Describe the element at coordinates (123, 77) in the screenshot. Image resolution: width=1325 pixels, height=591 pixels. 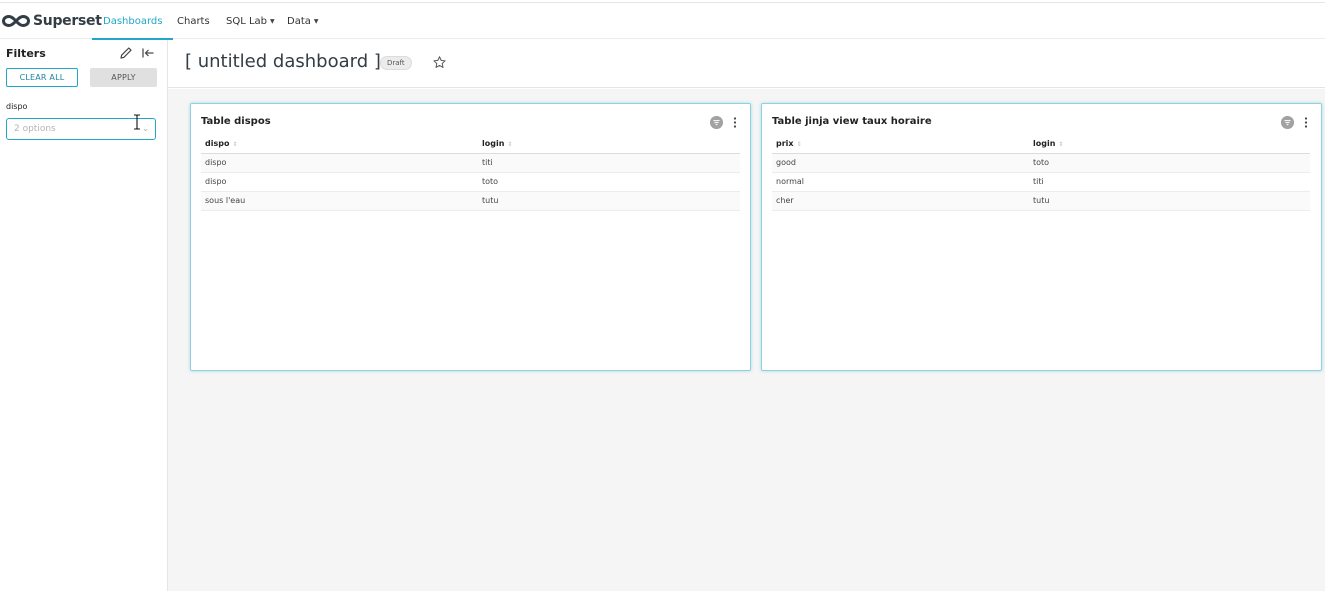
I see `apply-button: APPLY` at that location.